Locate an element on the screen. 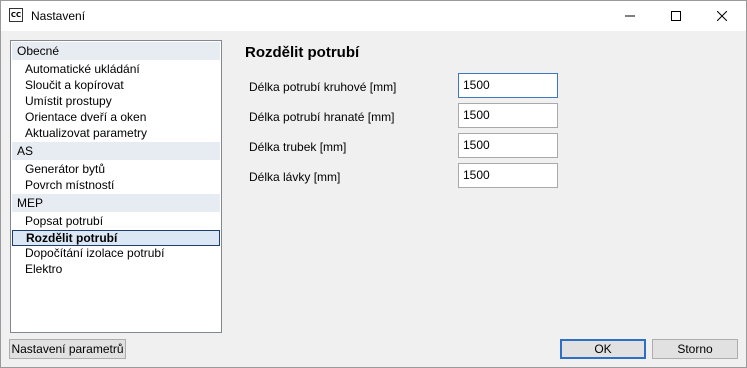 Image resolution: width=747 pixels, height=368 pixels. close-button is located at coordinates (722, 16).